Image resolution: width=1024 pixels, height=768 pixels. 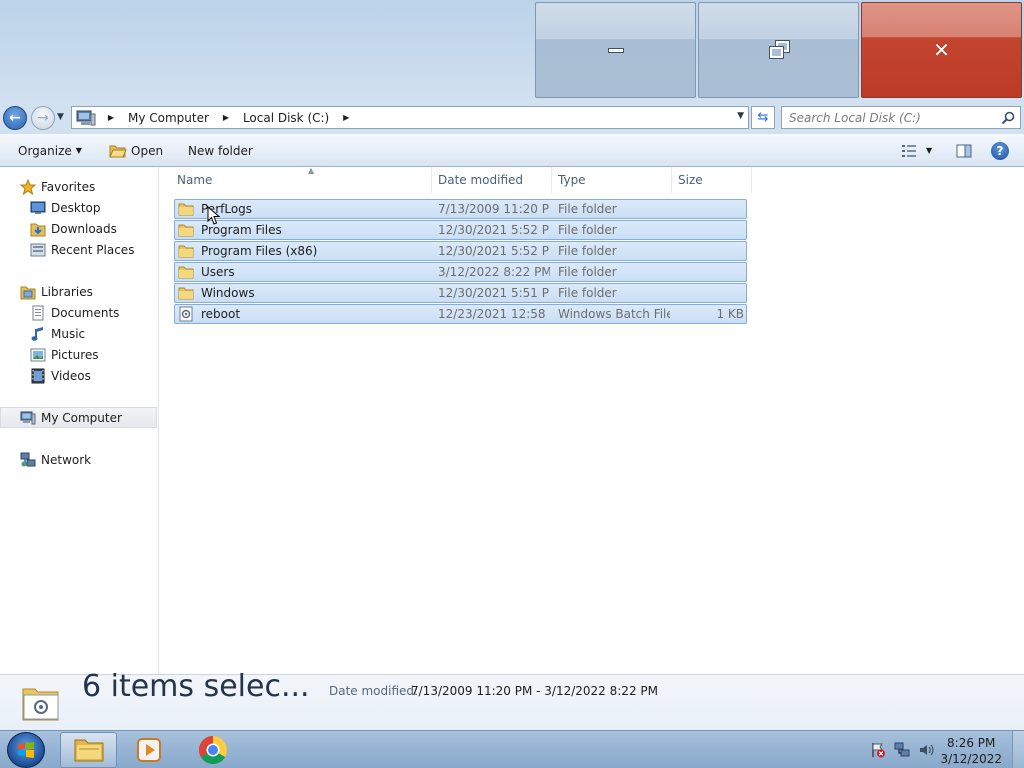 I want to click on file-row-windows: Windows 12/30/2021 5:51 PM File folder, so click(x=460, y=293).